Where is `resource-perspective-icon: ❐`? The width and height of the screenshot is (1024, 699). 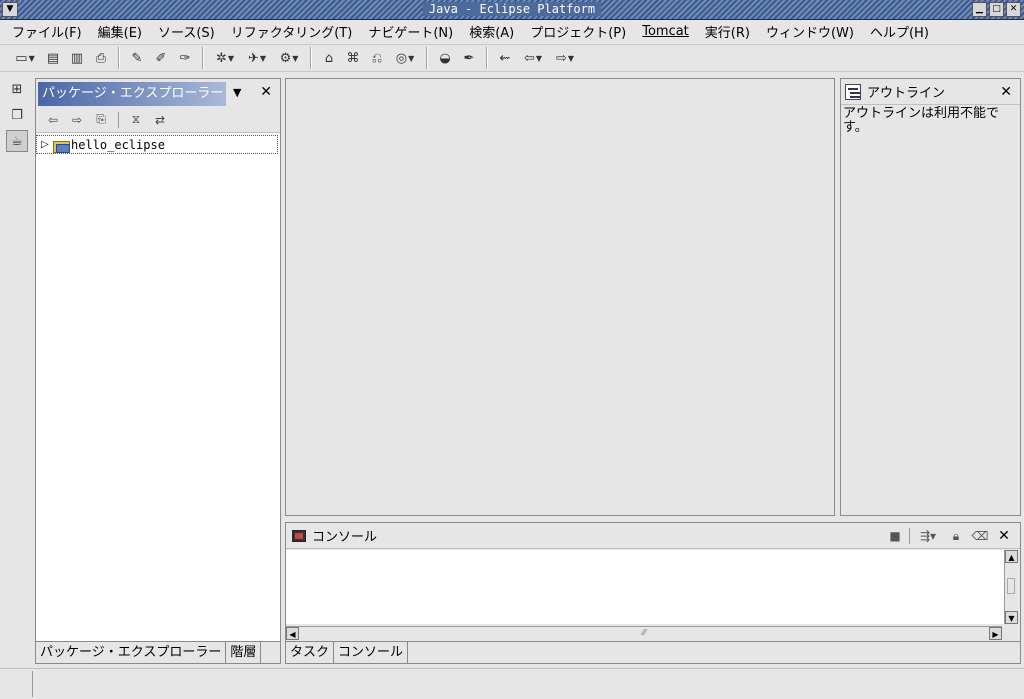 resource-perspective-icon: ❐ is located at coordinates (17, 115).